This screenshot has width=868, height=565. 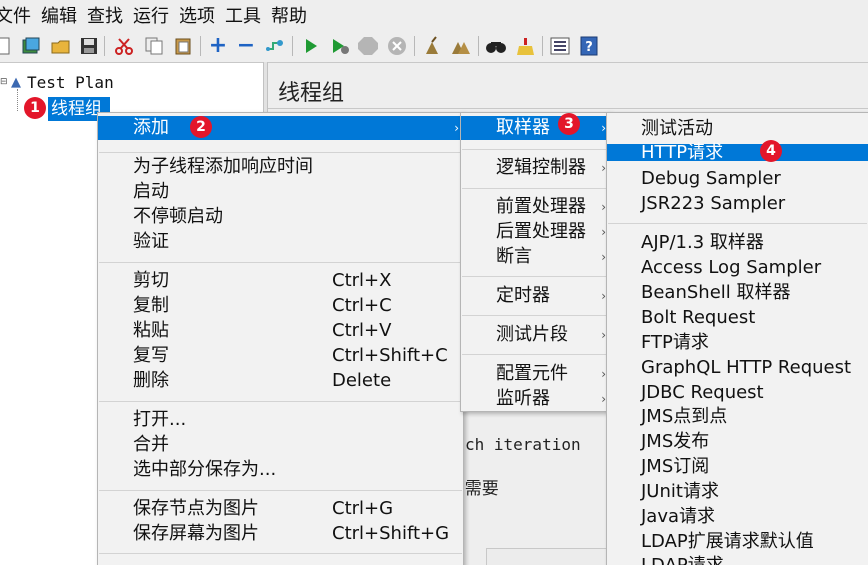 What do you see at coordinates (737, 268) in the screenshot?
I see `menu-item-access-log-sampler: Access Log Sampler` at bounding box center [737, 268].